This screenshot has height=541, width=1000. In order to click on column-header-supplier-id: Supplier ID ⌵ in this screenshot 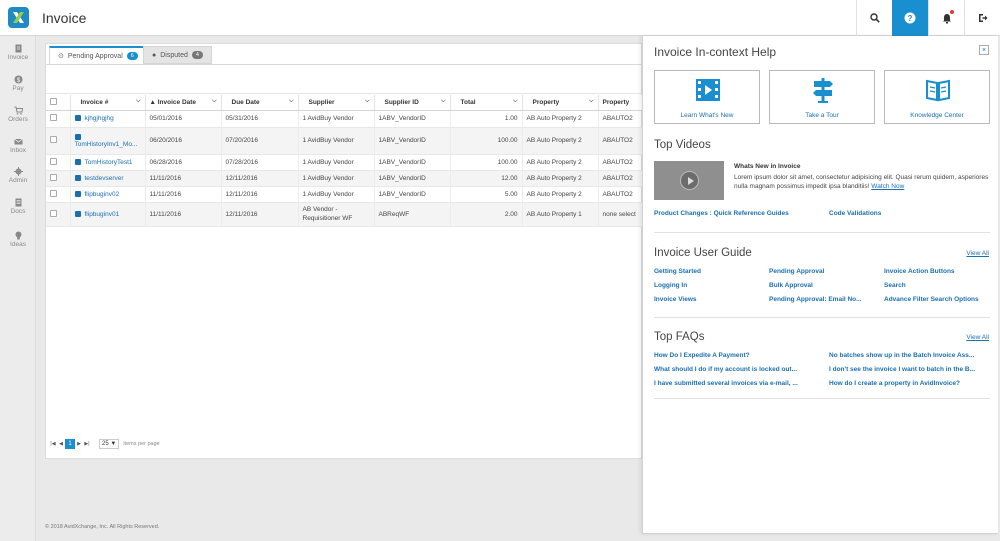, I will do `click(412, 103)`.